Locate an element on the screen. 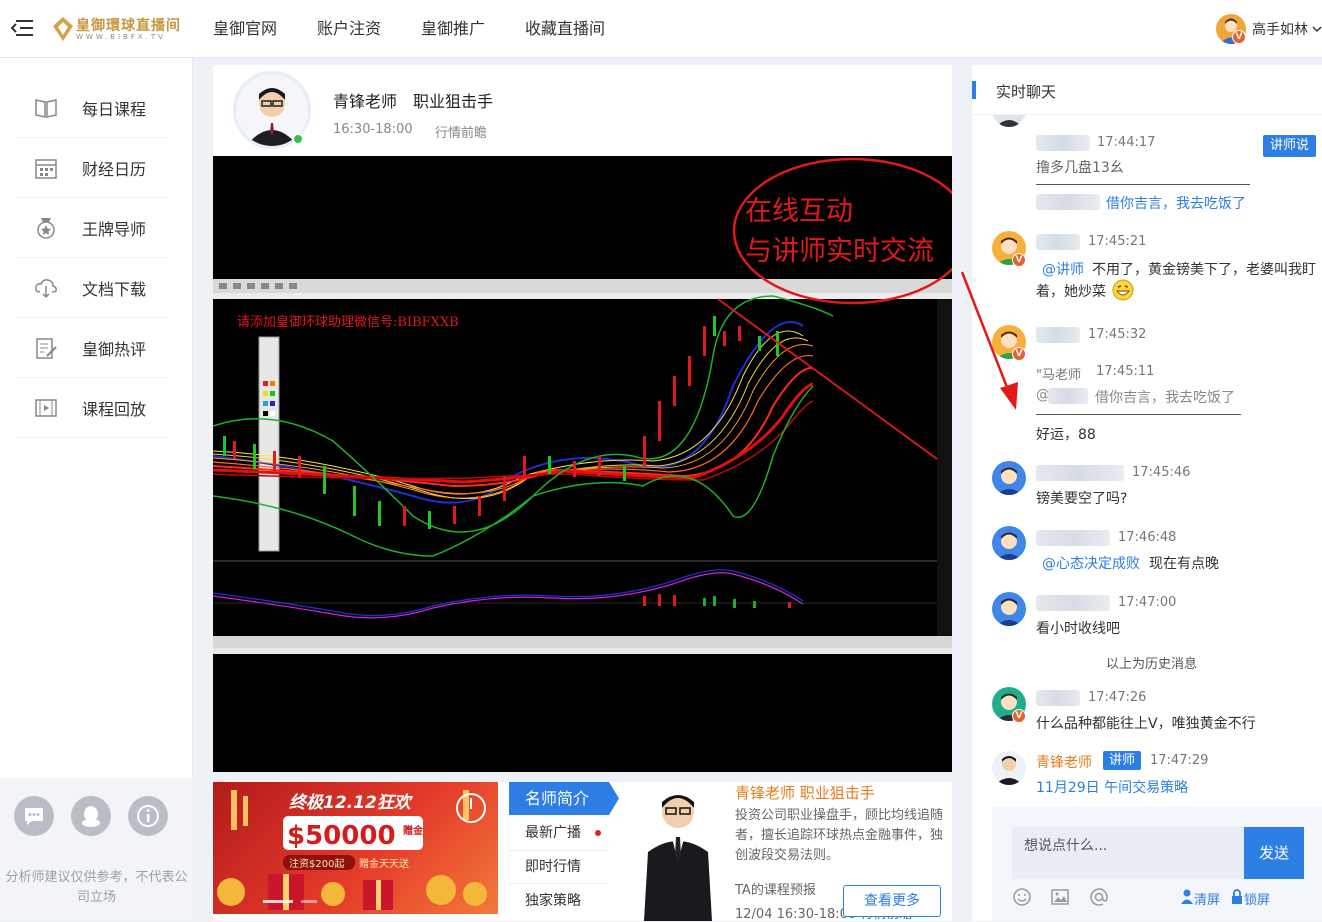  nav-official-site: 皇御官网 is located at coordinates (245, 29).